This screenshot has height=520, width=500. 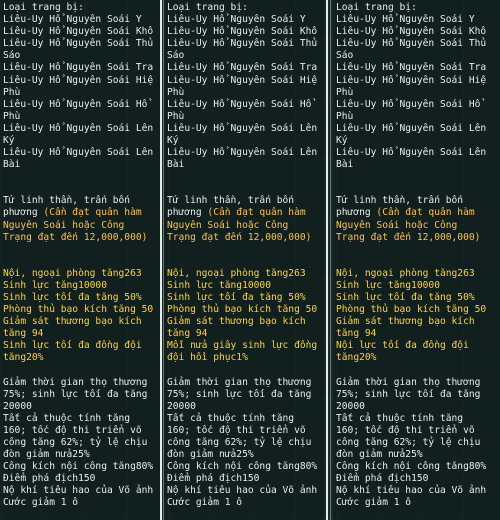 What do you see at coordinates (408, 237) in the screenshot?
I see `set-condition-line: Trạng đạt đến 12,000,000)` at bounding box center [408, 237].